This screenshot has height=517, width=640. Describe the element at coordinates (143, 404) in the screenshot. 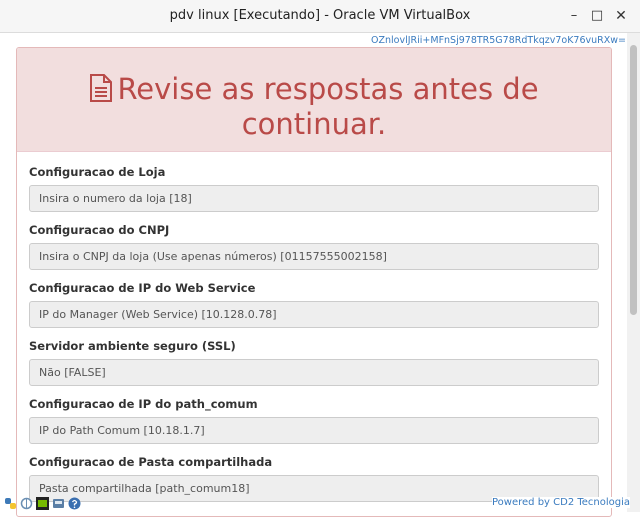

I see `field-label: Configuracao de IP do path_comum` at that location.